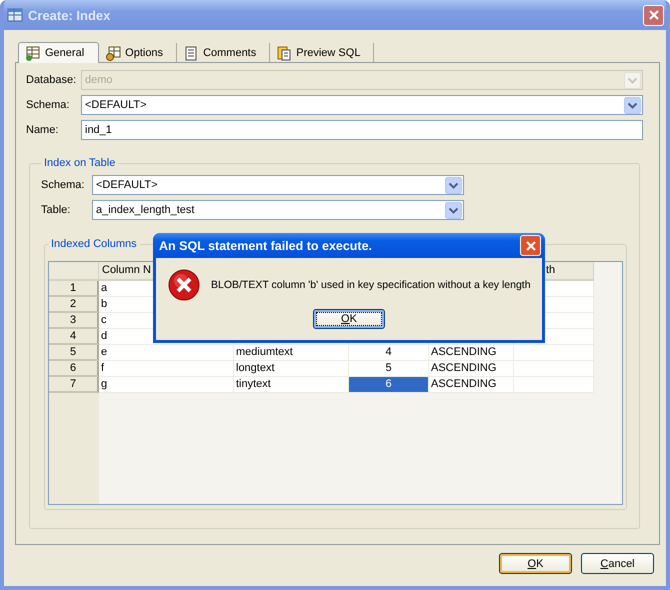  Describe the element at coordinates (74, 353) in the screenshot. I see `row-header: 5` at that location.